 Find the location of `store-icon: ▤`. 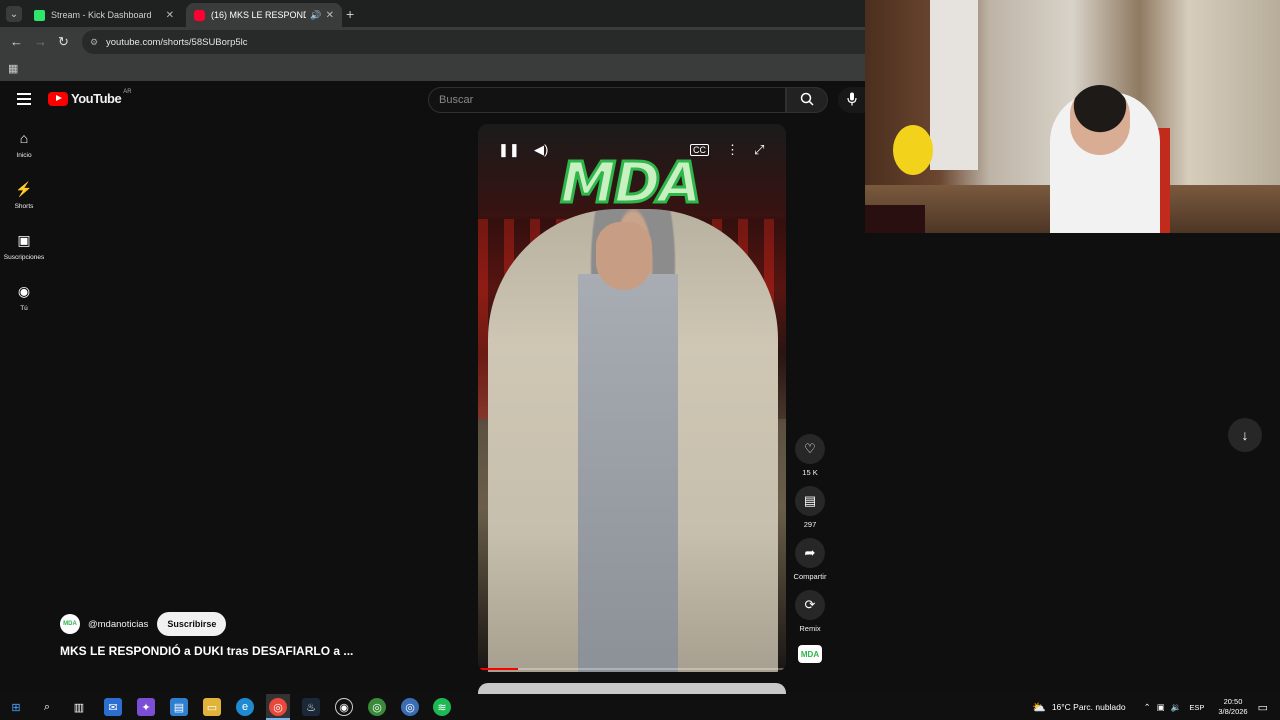

store-icon: ▤ is located at coordinates (179, 707).